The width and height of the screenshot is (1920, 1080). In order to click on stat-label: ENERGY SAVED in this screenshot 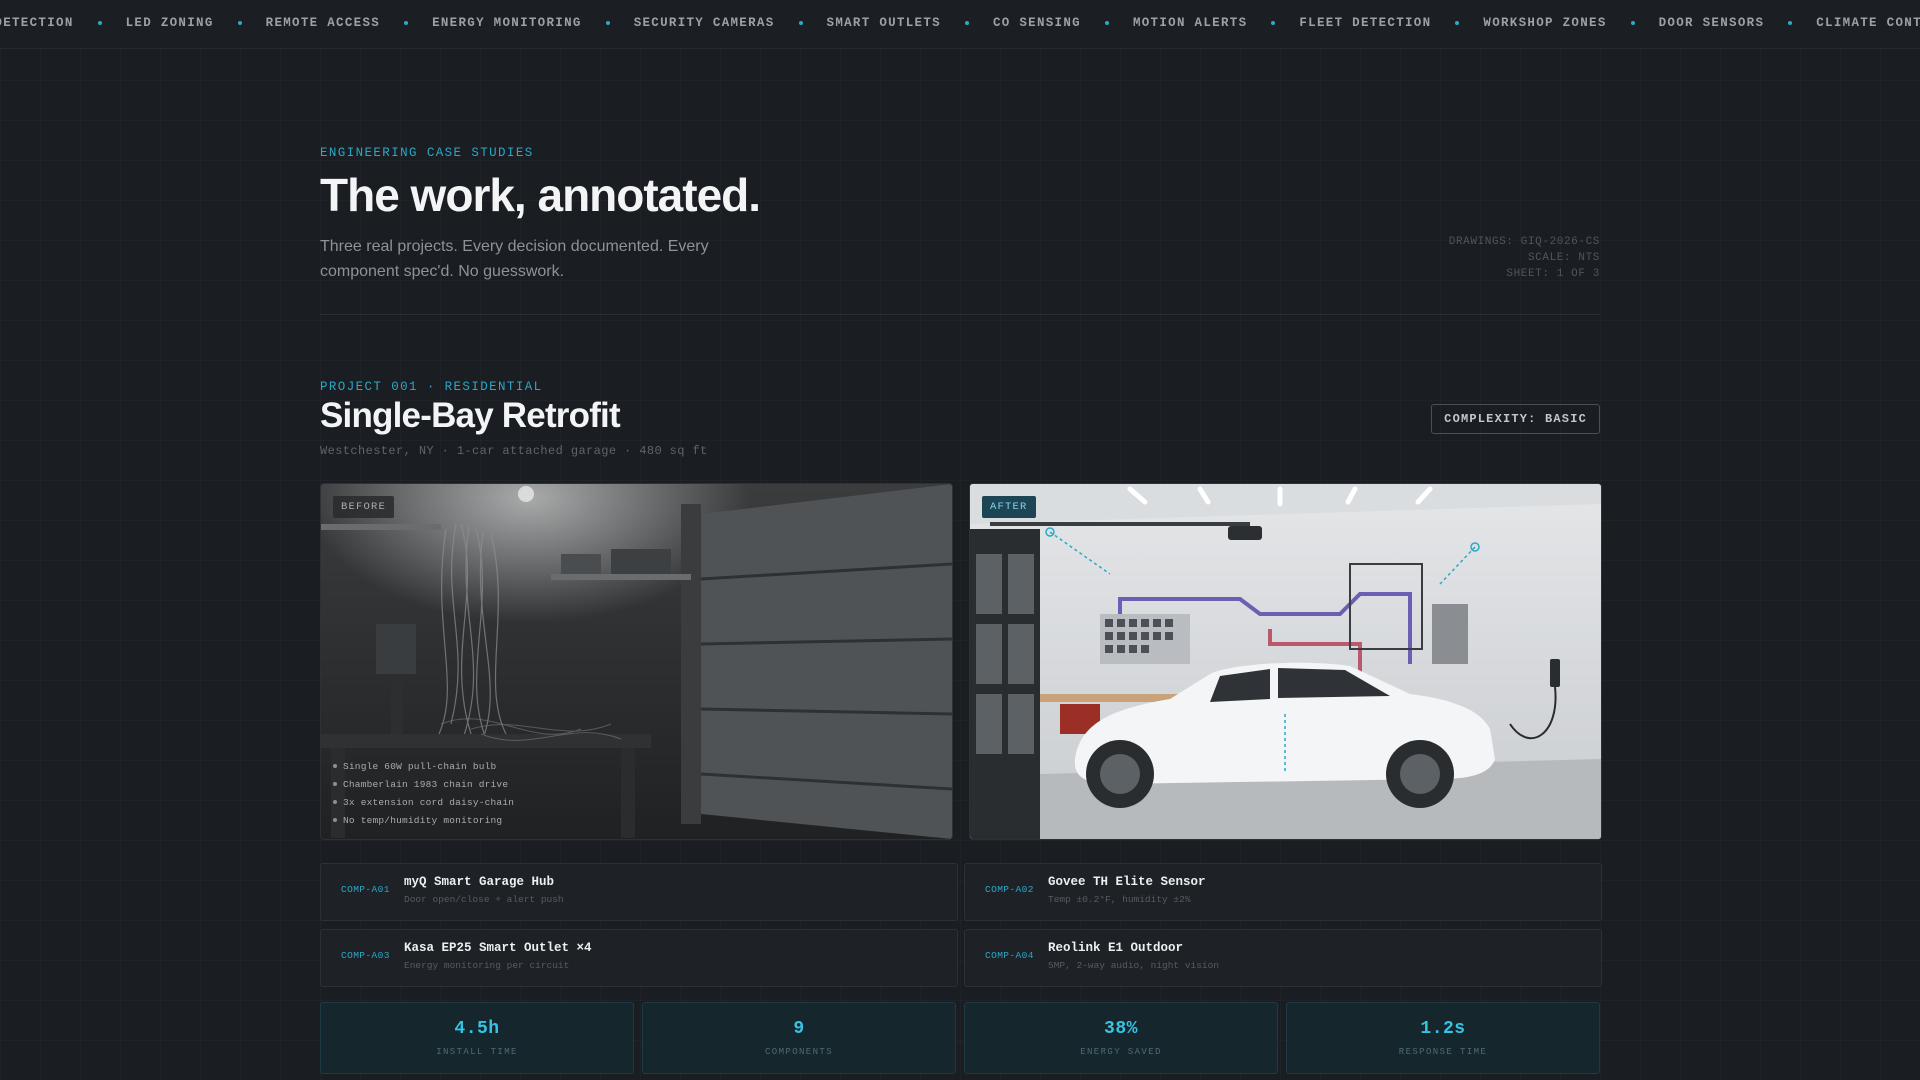, I will do `click(1121, 1052)`.